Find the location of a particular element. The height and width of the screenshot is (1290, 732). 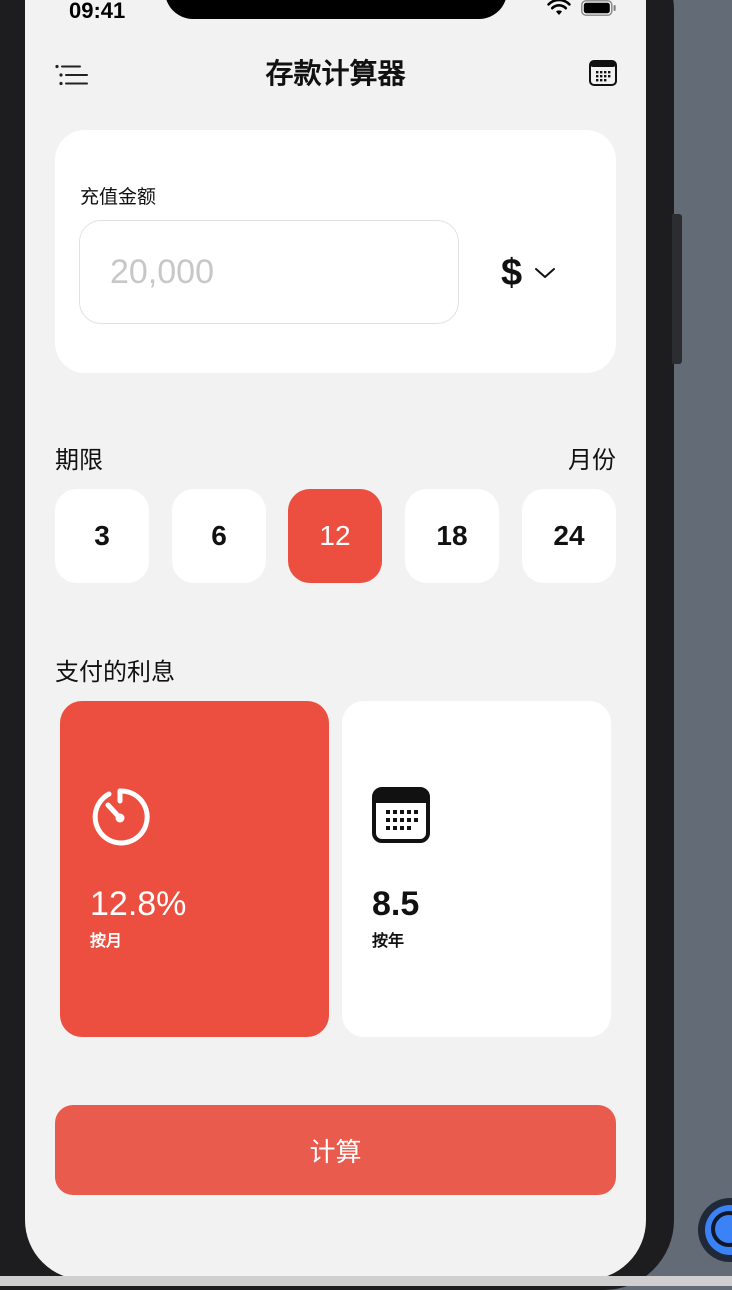

term-option: 3 is located at coordinates (102, 536).